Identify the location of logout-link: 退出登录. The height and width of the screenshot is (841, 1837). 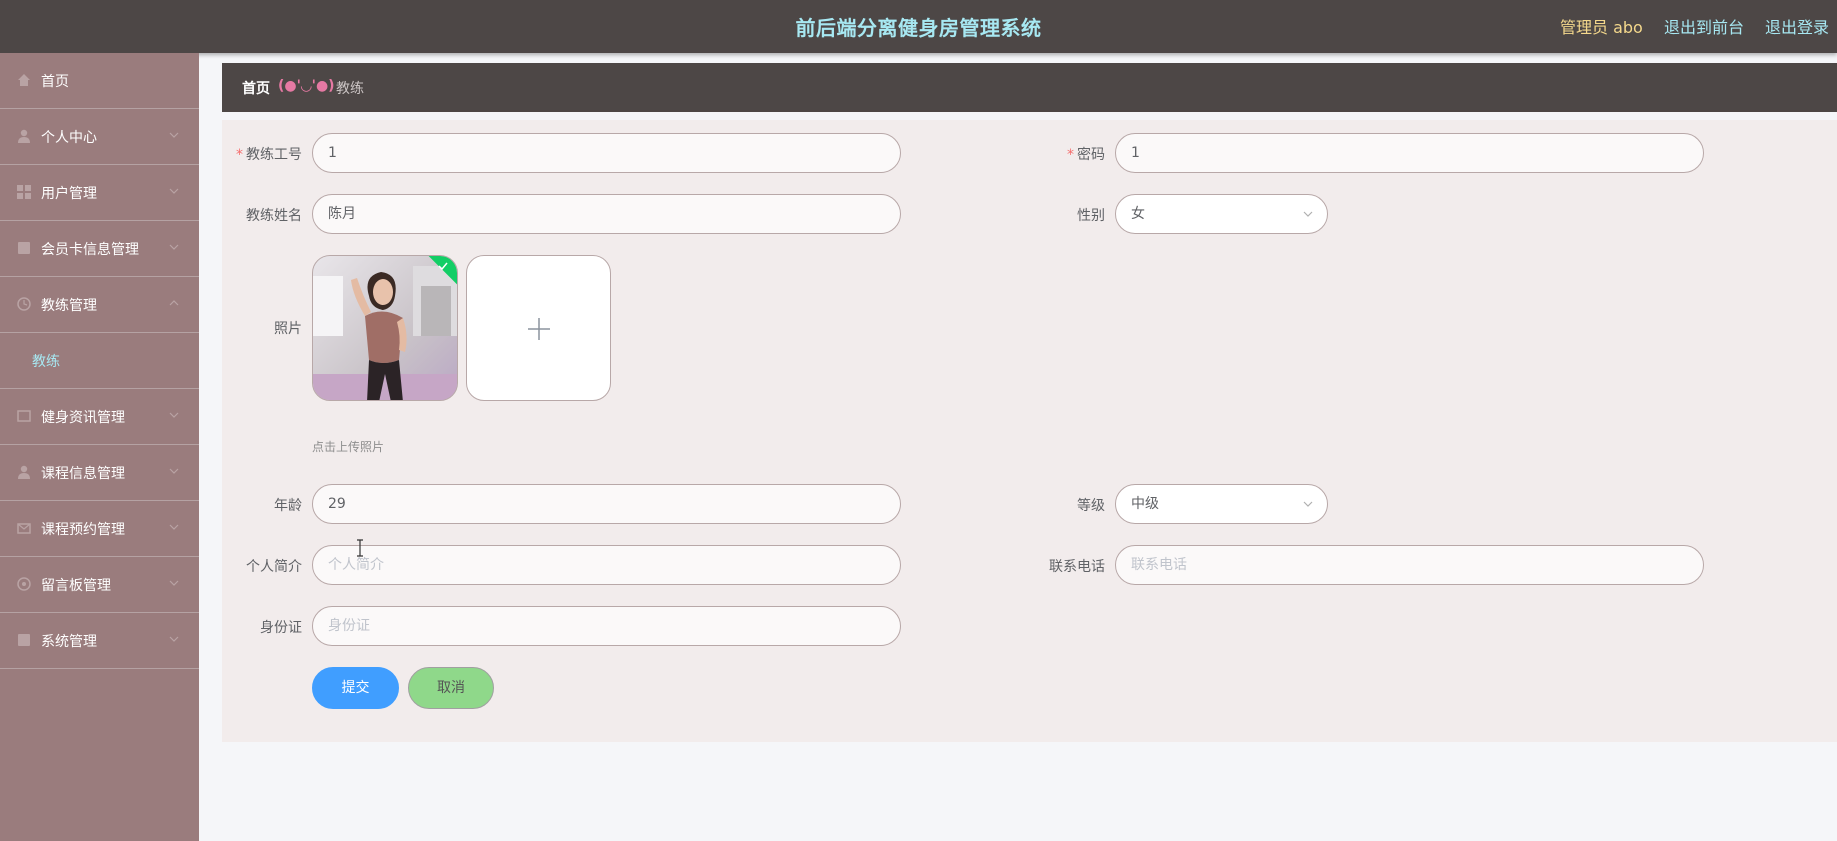
(1797, 26).